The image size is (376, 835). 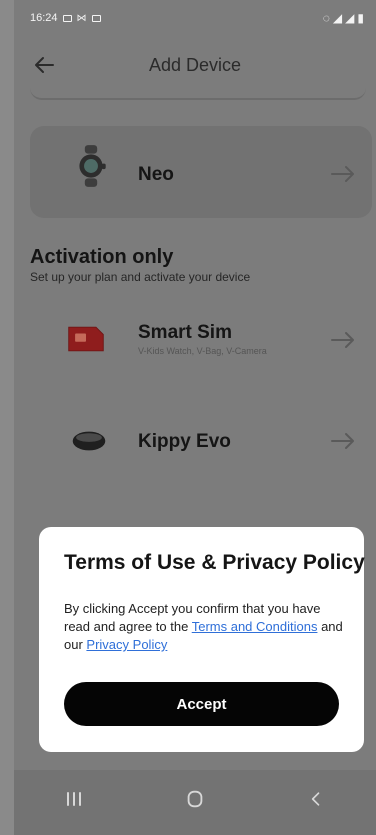 I want to click on mail-icon: ⋈, so click(x=81, y=18).